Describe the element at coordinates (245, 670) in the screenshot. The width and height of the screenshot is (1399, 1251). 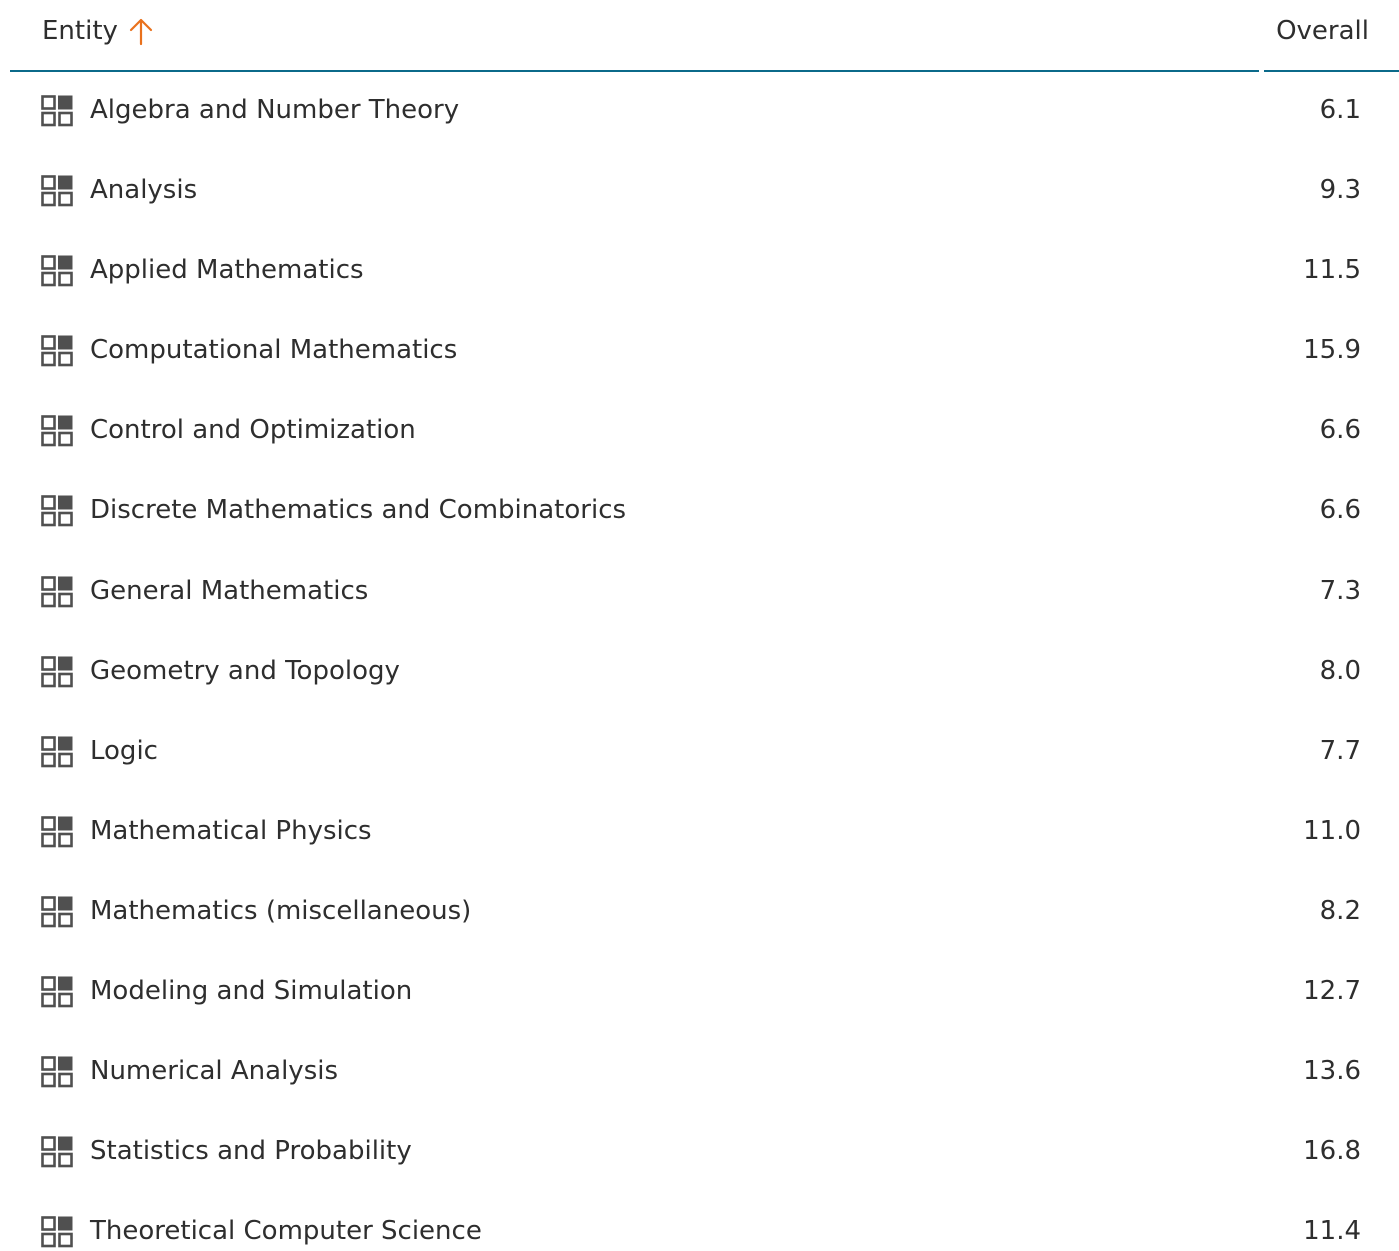
I see `entity-name: Geometry and Topology` at that location.